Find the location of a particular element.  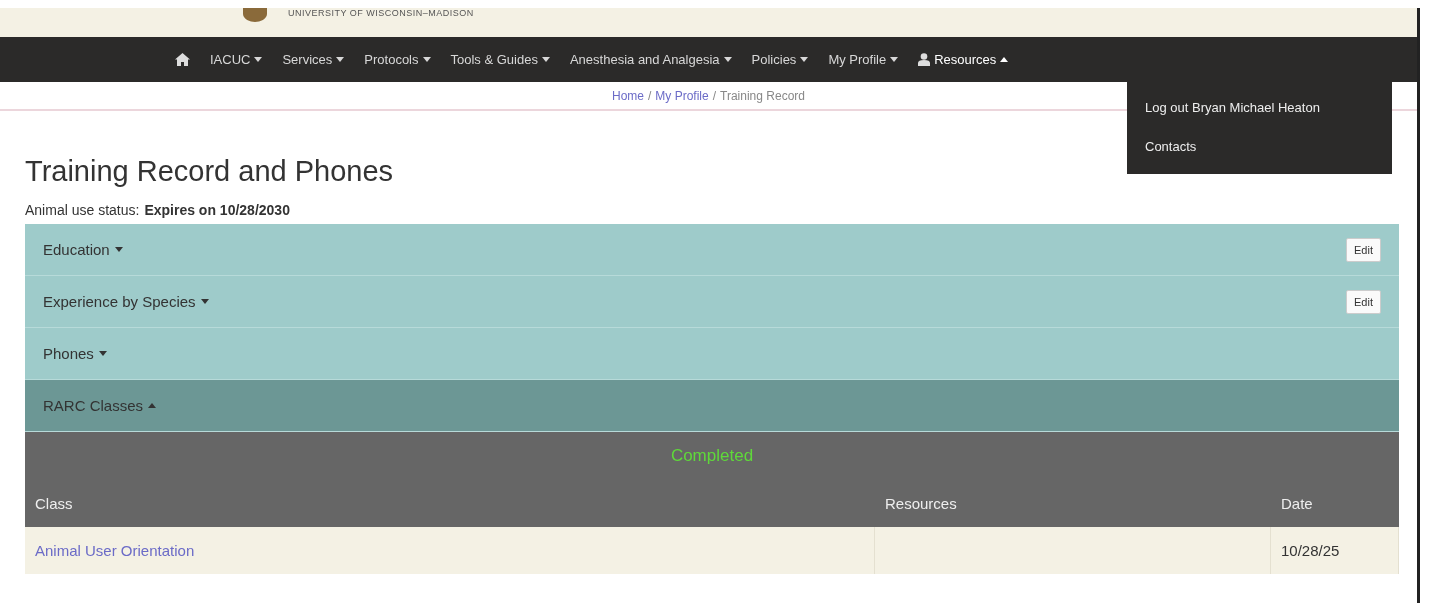

column-header: Resources is located at coordinates (1073, 503).